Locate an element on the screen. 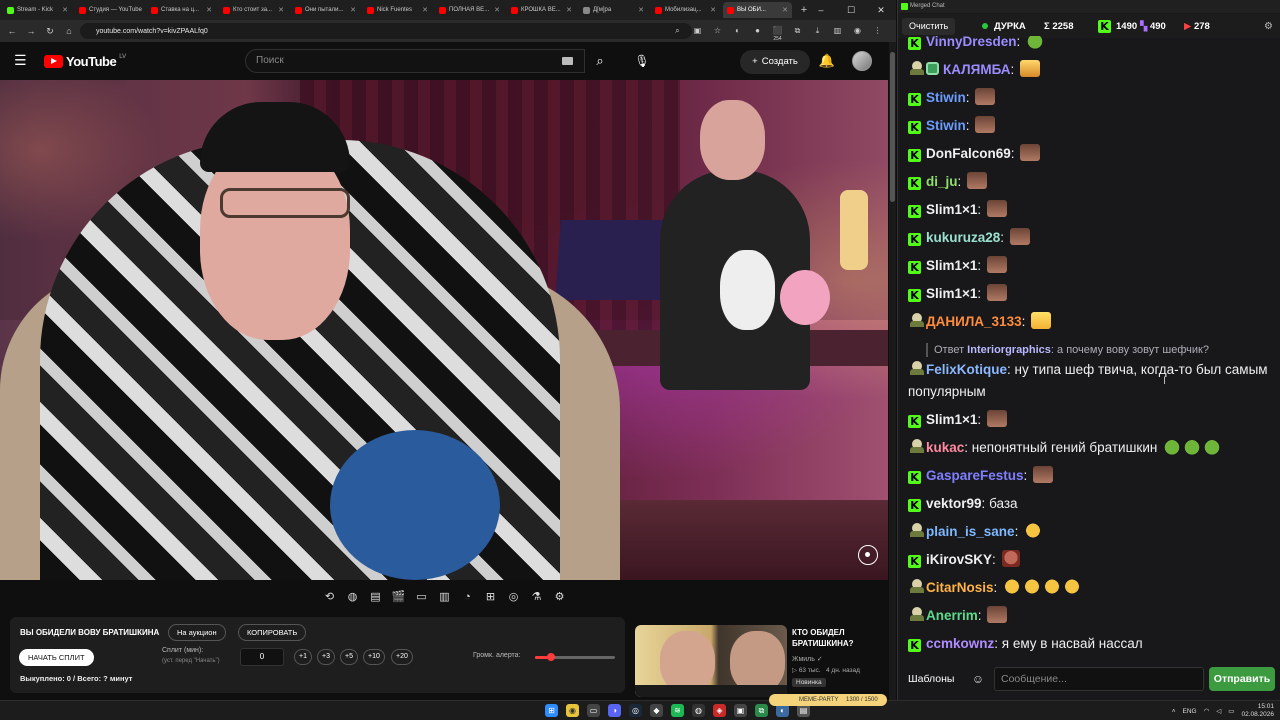 Image resolution: width=1280 pixels, height=720 pixels. chat-message: Kkukuruza28: is located at coordinates (1090, 238).